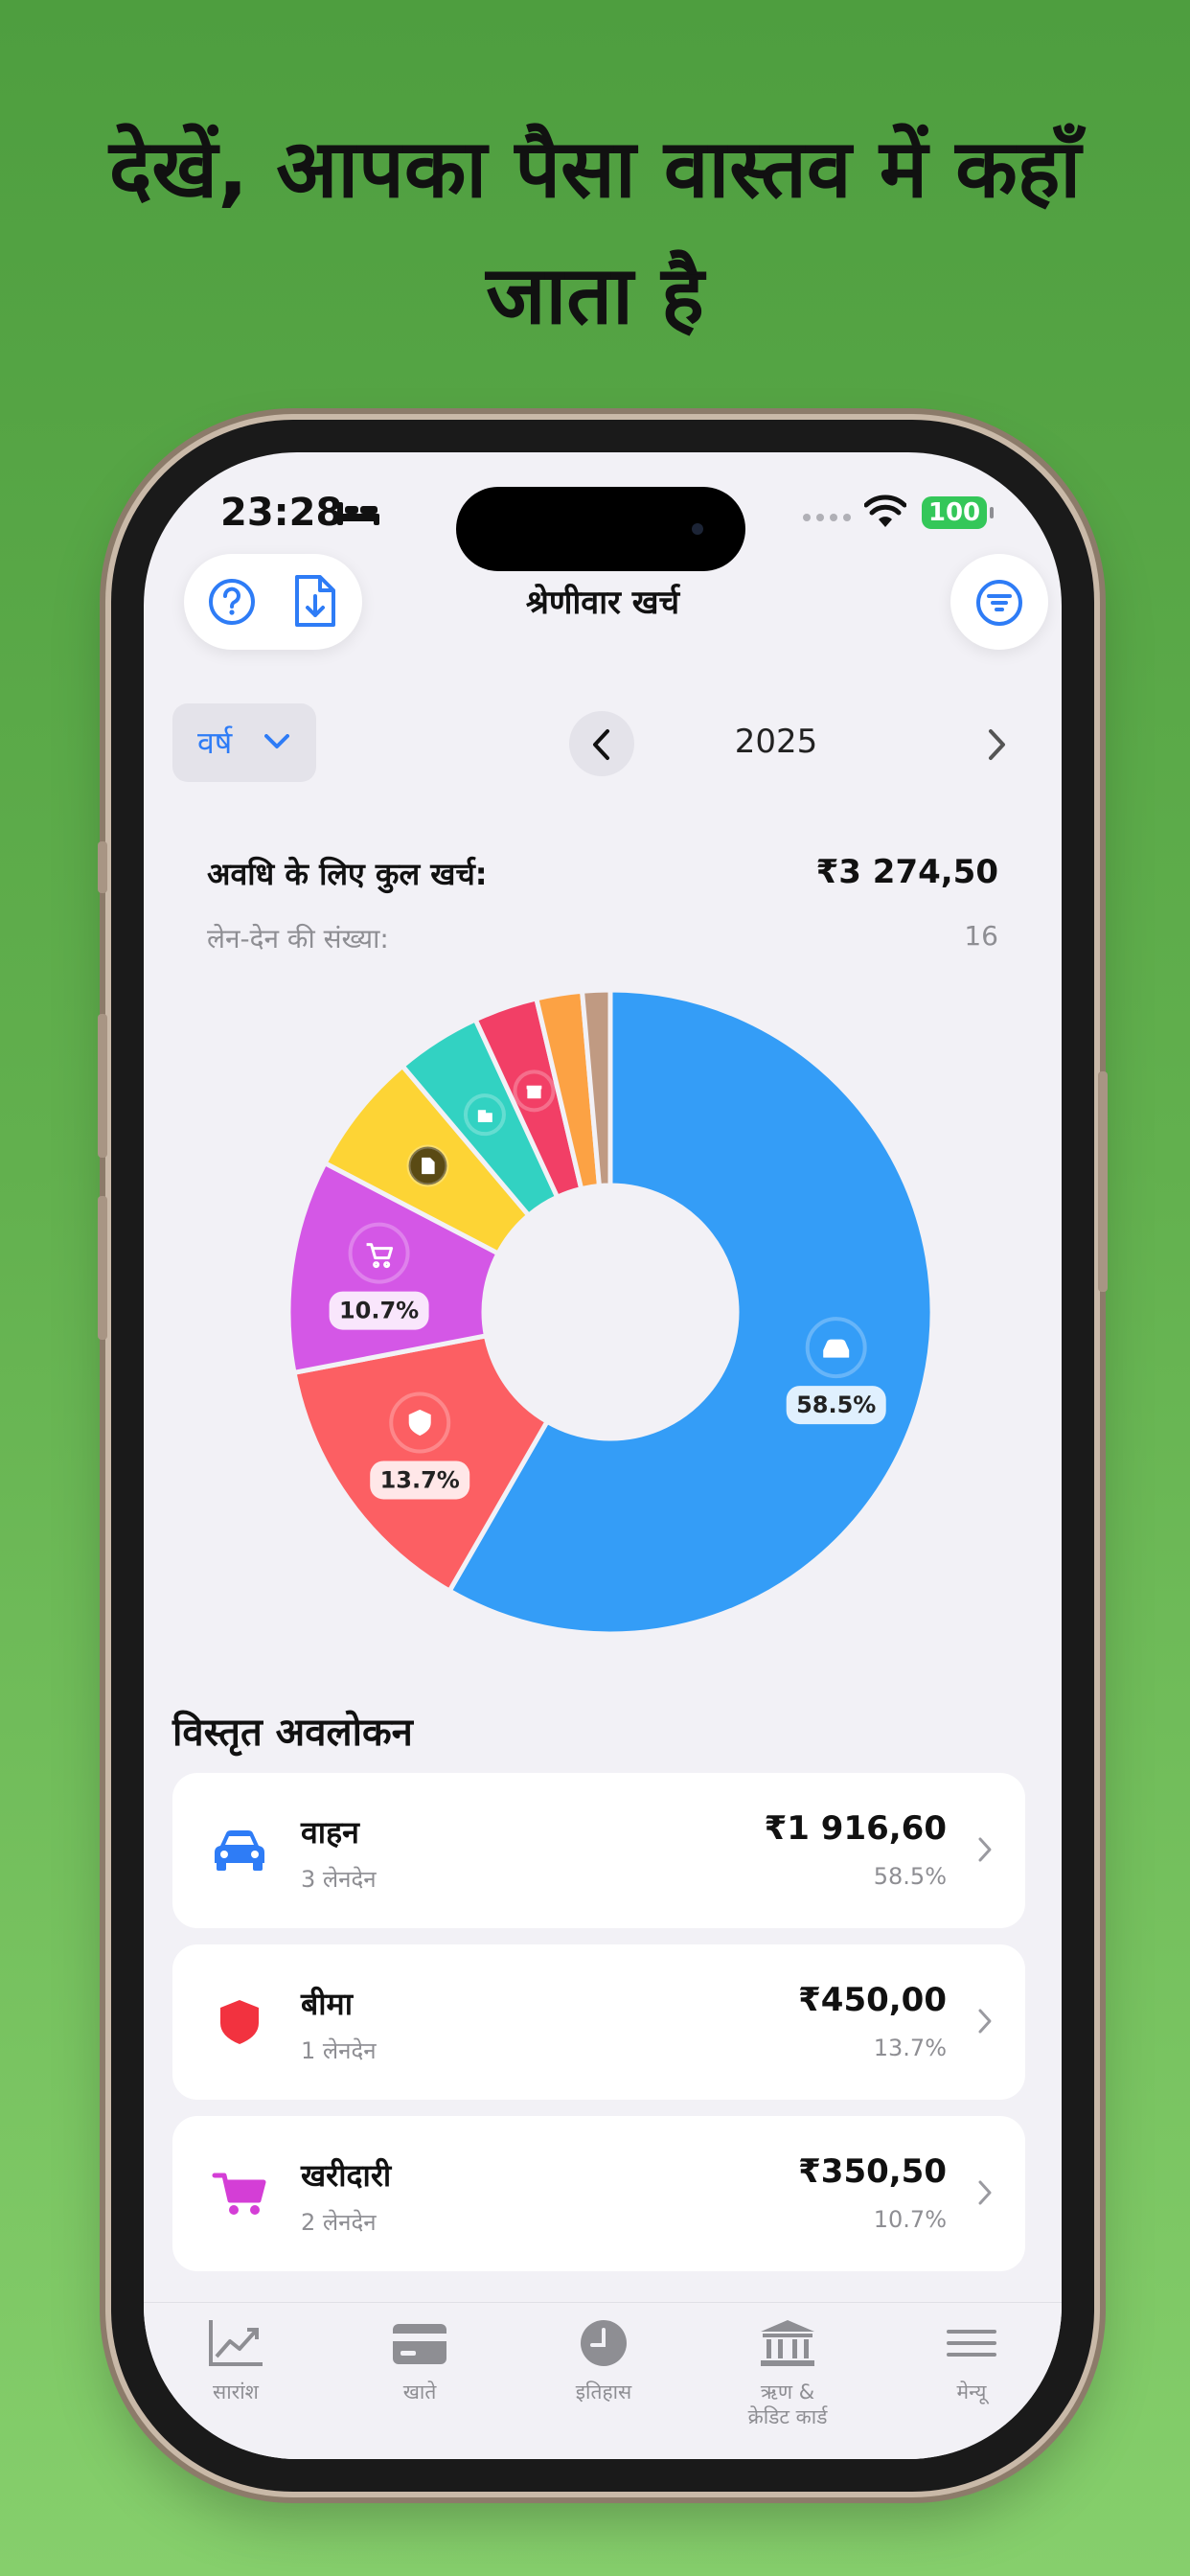  Describe the element at coordinates (873, 2171) in the screenshot. I see `category-amount: ₹350,50` at that location.